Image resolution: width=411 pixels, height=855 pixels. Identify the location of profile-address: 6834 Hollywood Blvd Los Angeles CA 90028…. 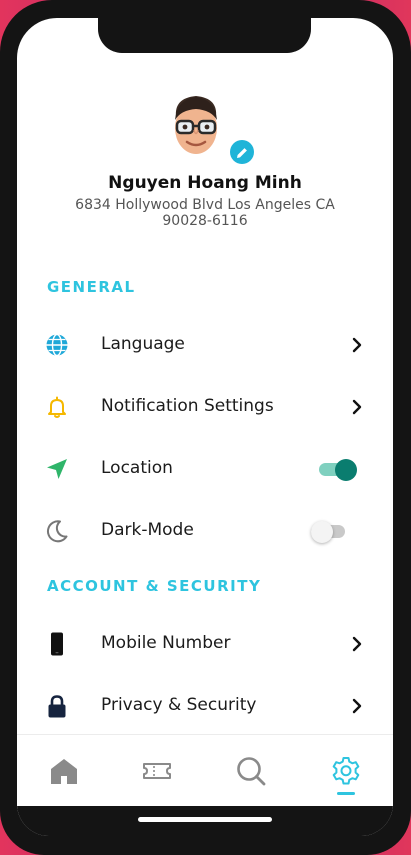
(205, 213).